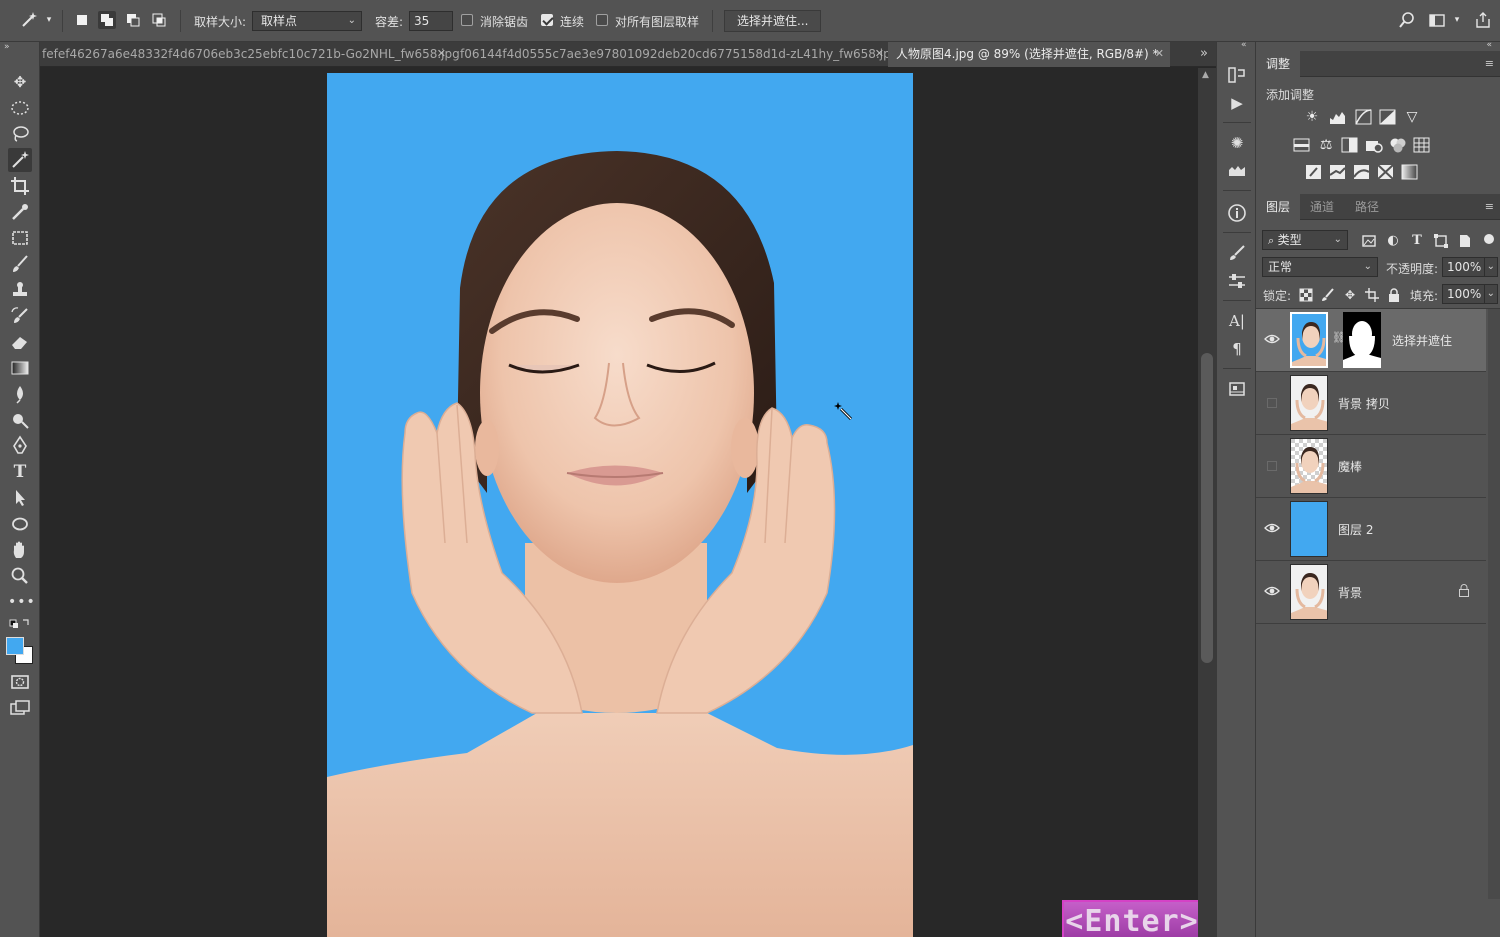 Image resolution: width=1500 pixels, height=937 pixels. Describe the element at coordinates (20, 290) in the screenshot. I see `clone-stamp-tool-icon` at that location.